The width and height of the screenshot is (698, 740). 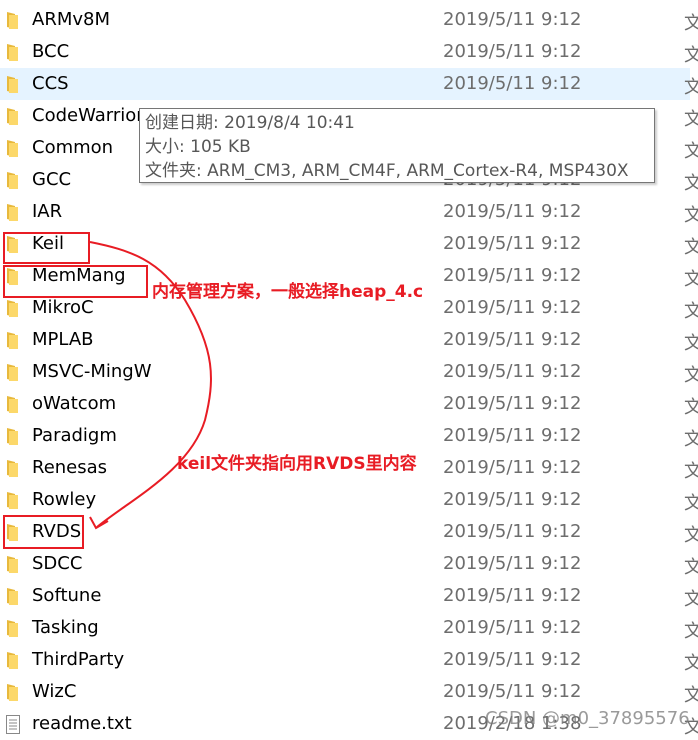 I want to click on memmang-note: 内存管理方案，一般选择heap_4.c, so click(x=288, y=292).